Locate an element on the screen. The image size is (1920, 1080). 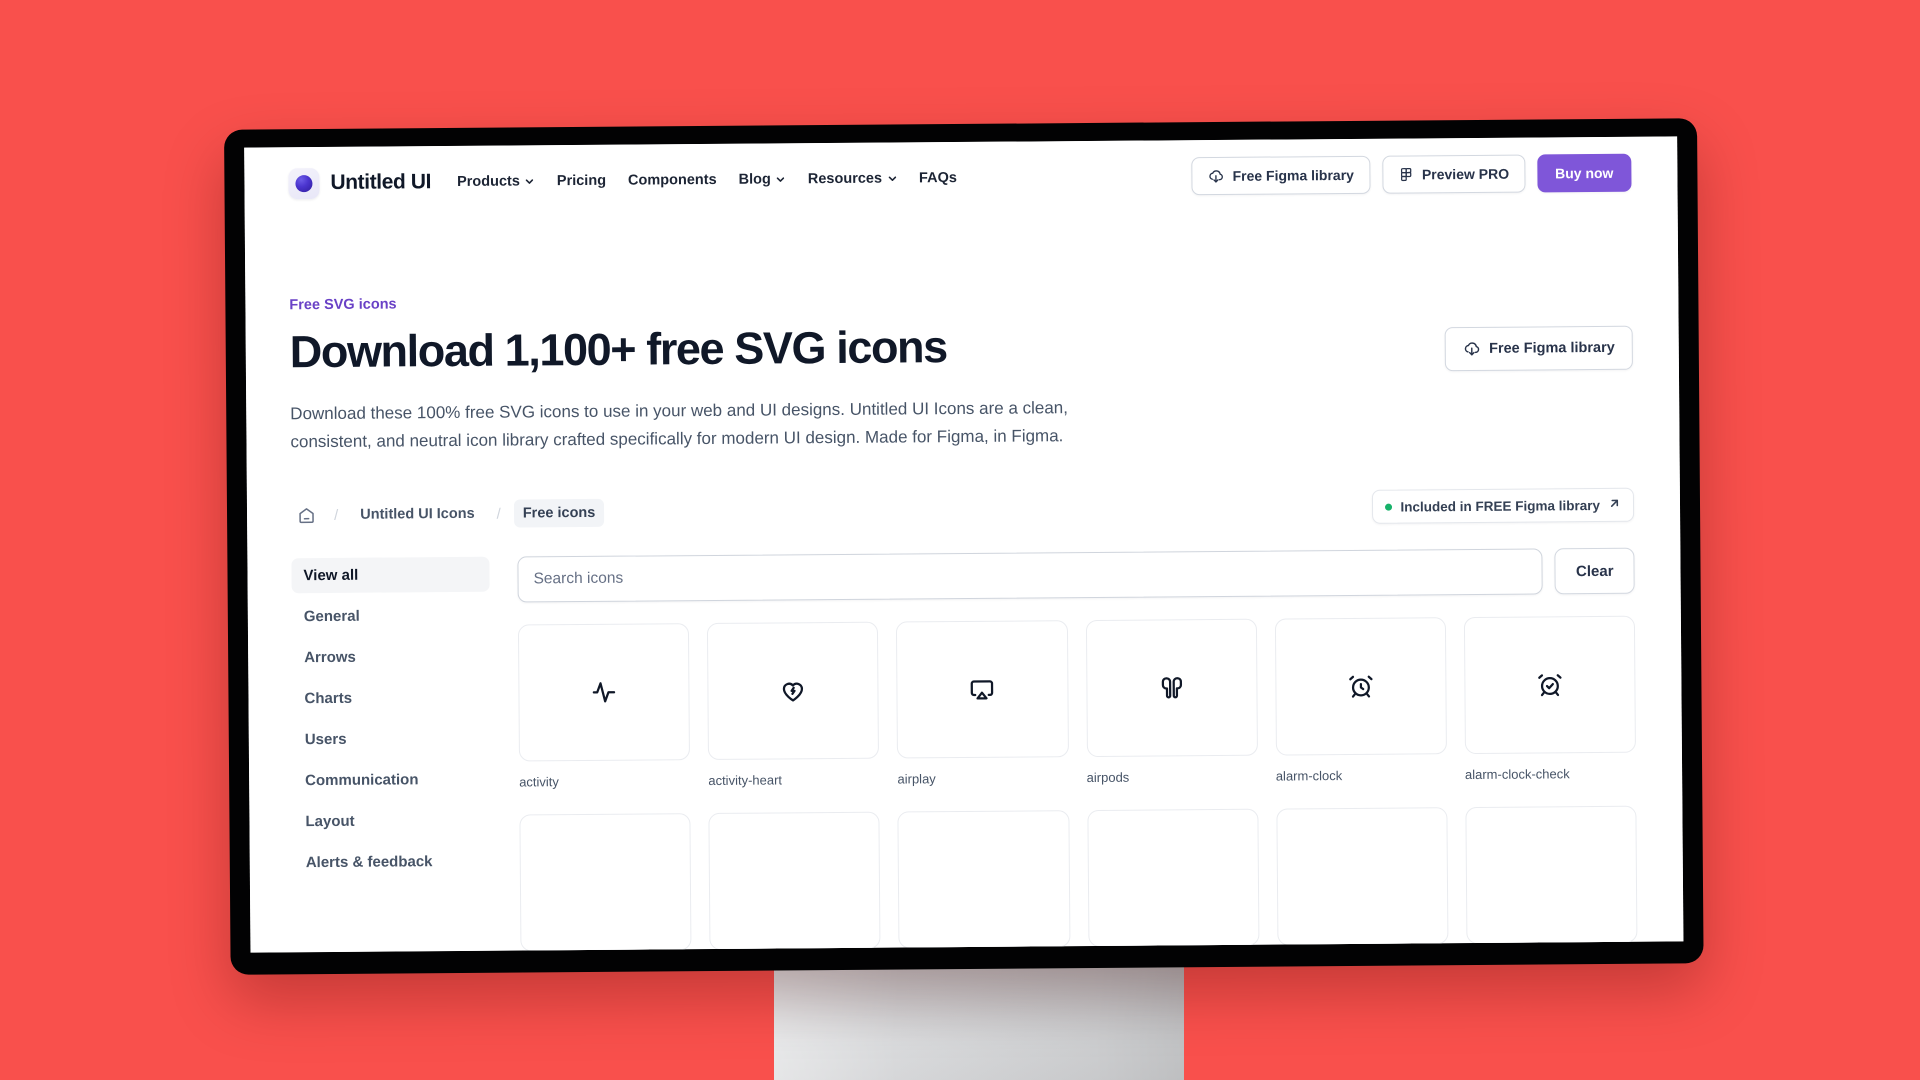
nav-actions: Free Figma library Preview PRO Buy now is located at coordinates (1411, 174).